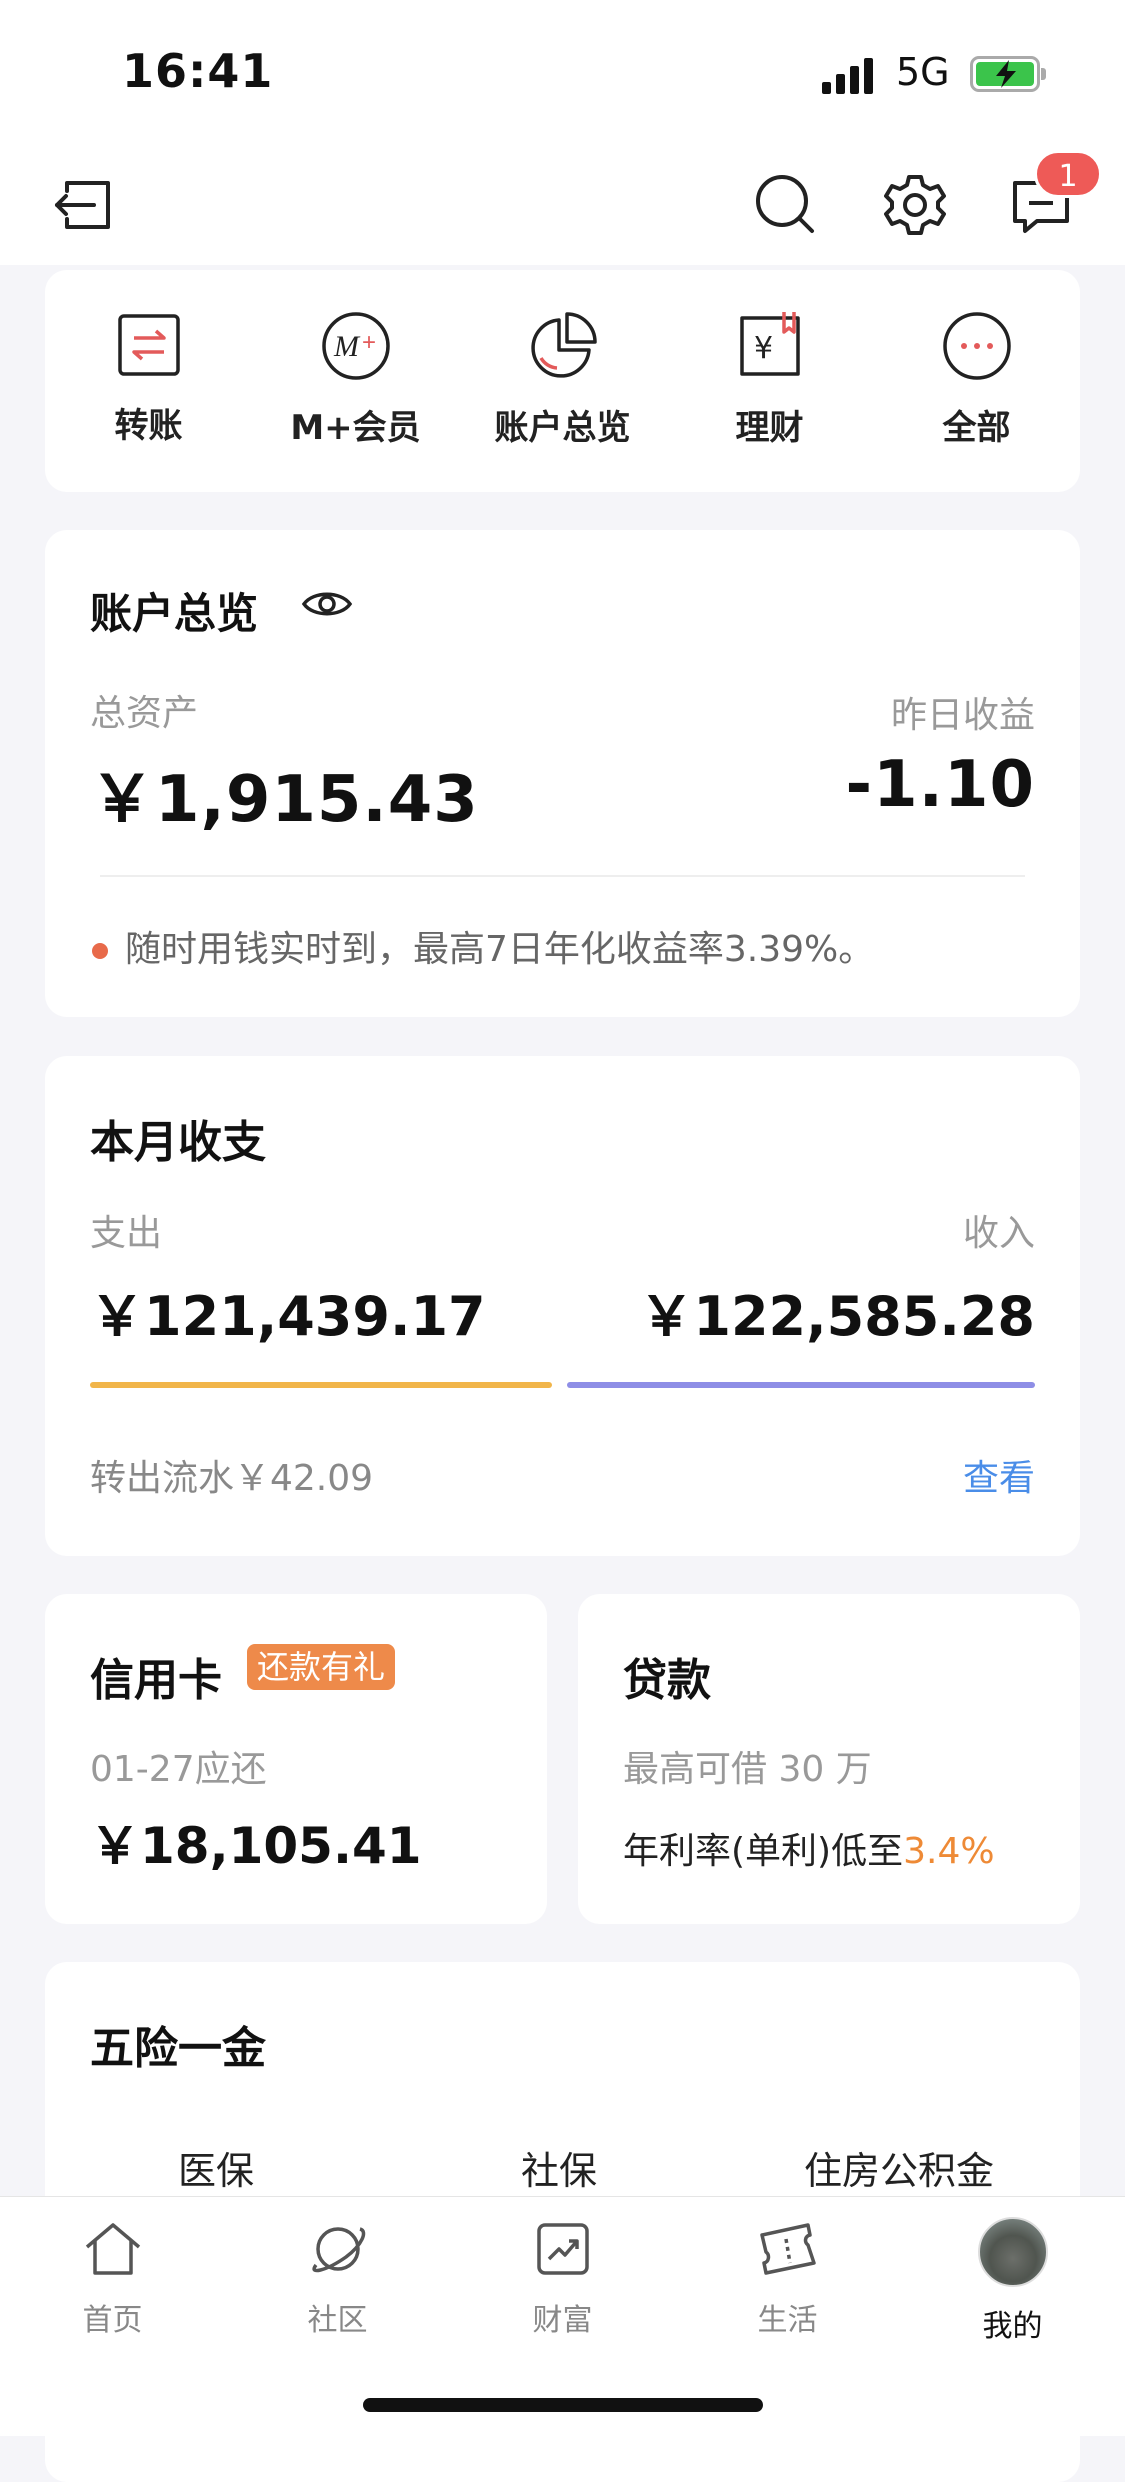 The image size is (1125, 2482). Describe the element at coordinates (851, 75) in the screenshot. I see `signal-icon` at that location.